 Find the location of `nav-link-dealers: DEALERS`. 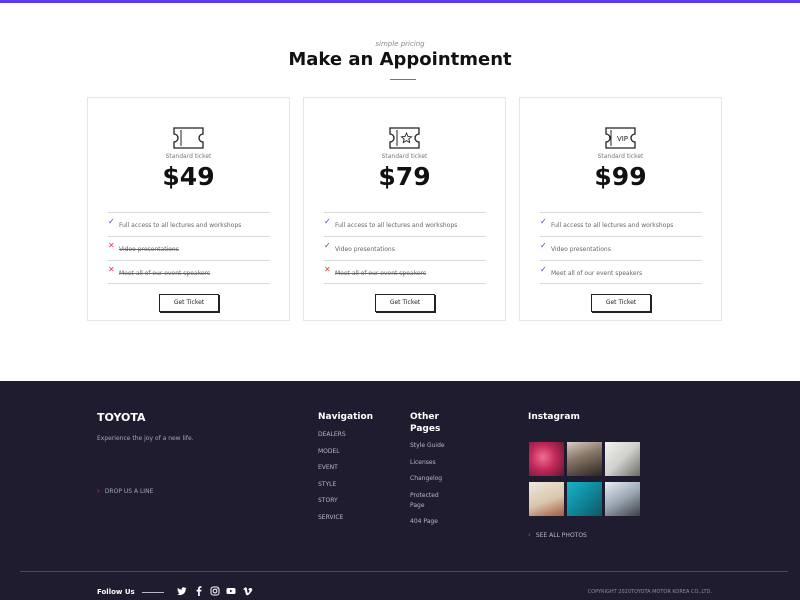

nav-link-dealers: DEALERS is located at coordinates (332, 435).